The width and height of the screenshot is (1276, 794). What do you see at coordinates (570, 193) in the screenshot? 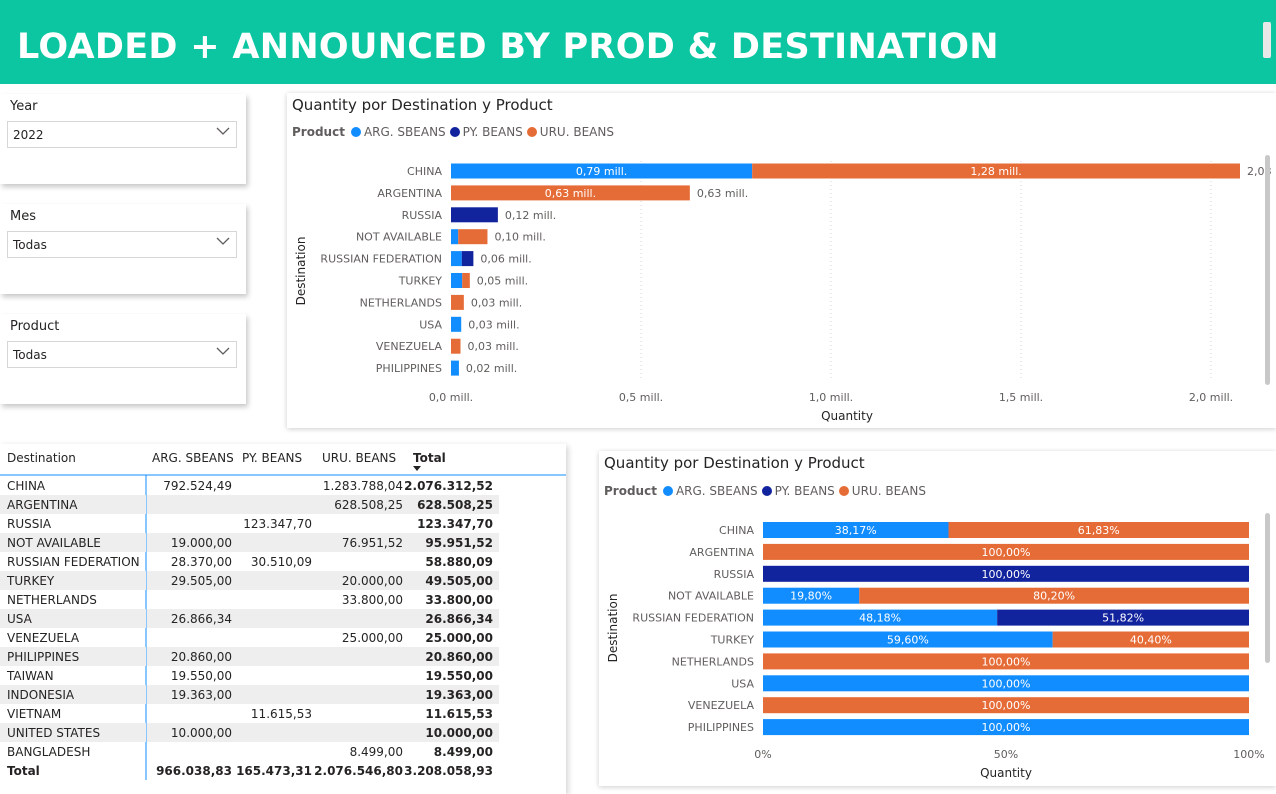
I see `data-label: 0,63 mill.` at bounding box center [570, 193].